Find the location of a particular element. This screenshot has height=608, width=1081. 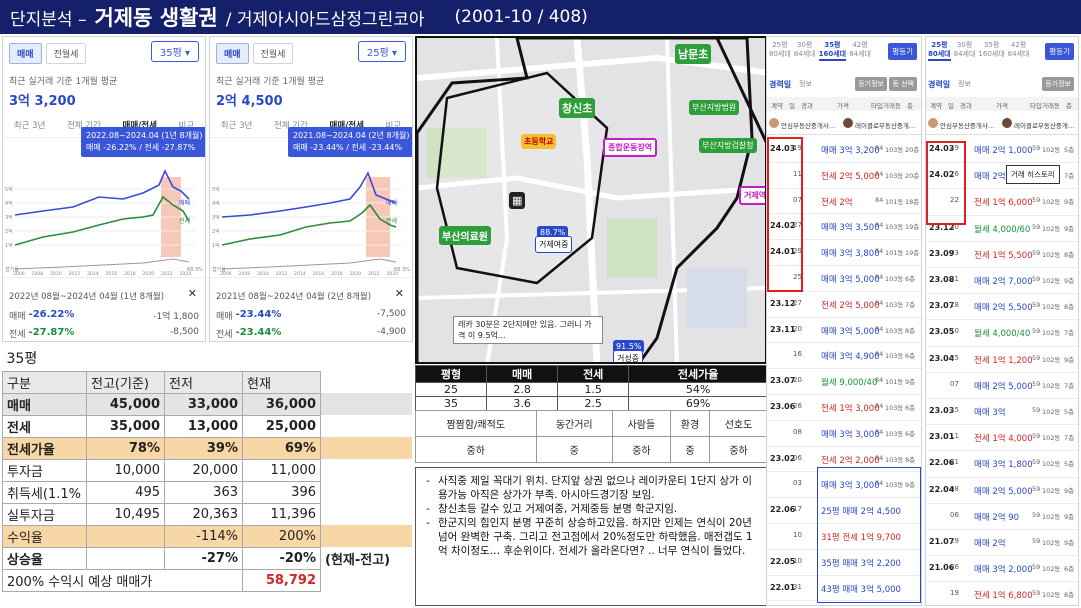

size-tab-units: 84세대 is located at coordinates (804, 54).